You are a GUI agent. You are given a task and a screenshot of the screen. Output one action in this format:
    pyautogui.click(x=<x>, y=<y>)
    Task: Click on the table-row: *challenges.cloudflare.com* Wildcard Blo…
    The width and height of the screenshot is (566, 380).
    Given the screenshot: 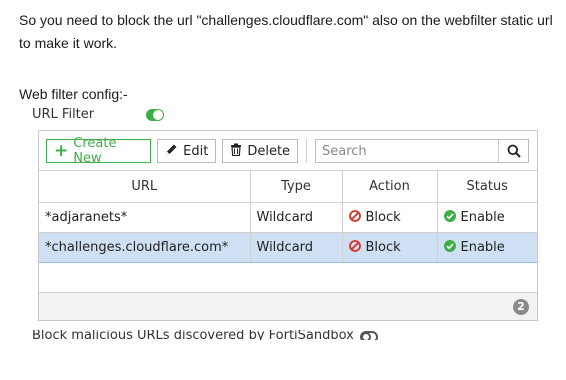 What is the action you would take?
    pyautogui.click(x=288, y=247)
    